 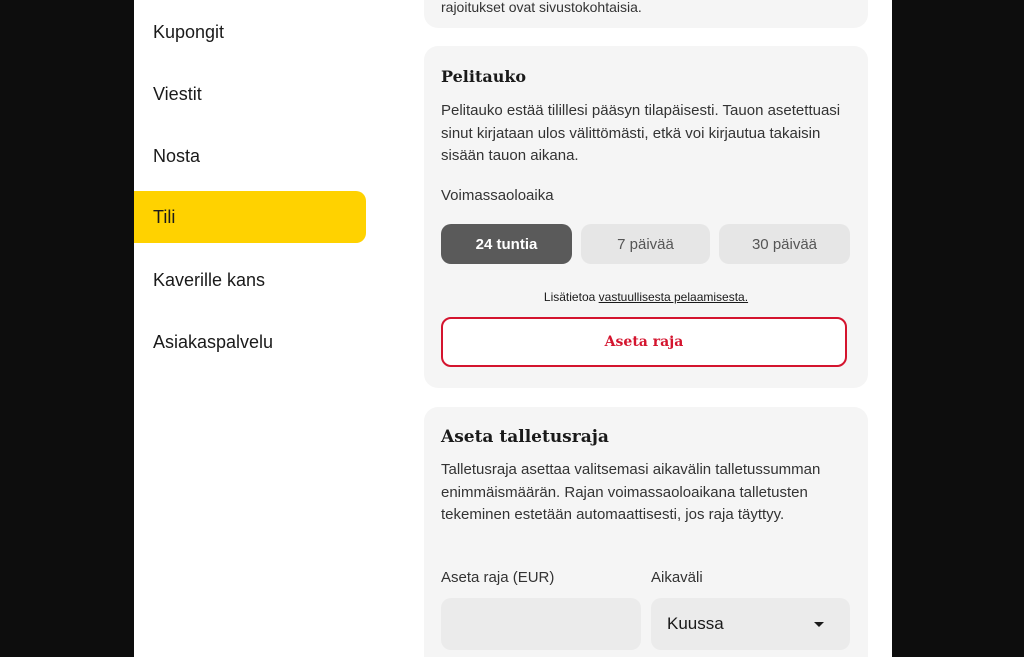 What do you see at coordinates (819, 624) in the screenshot?
I see `chevron-down-icon` at bounding box center [819, 624].